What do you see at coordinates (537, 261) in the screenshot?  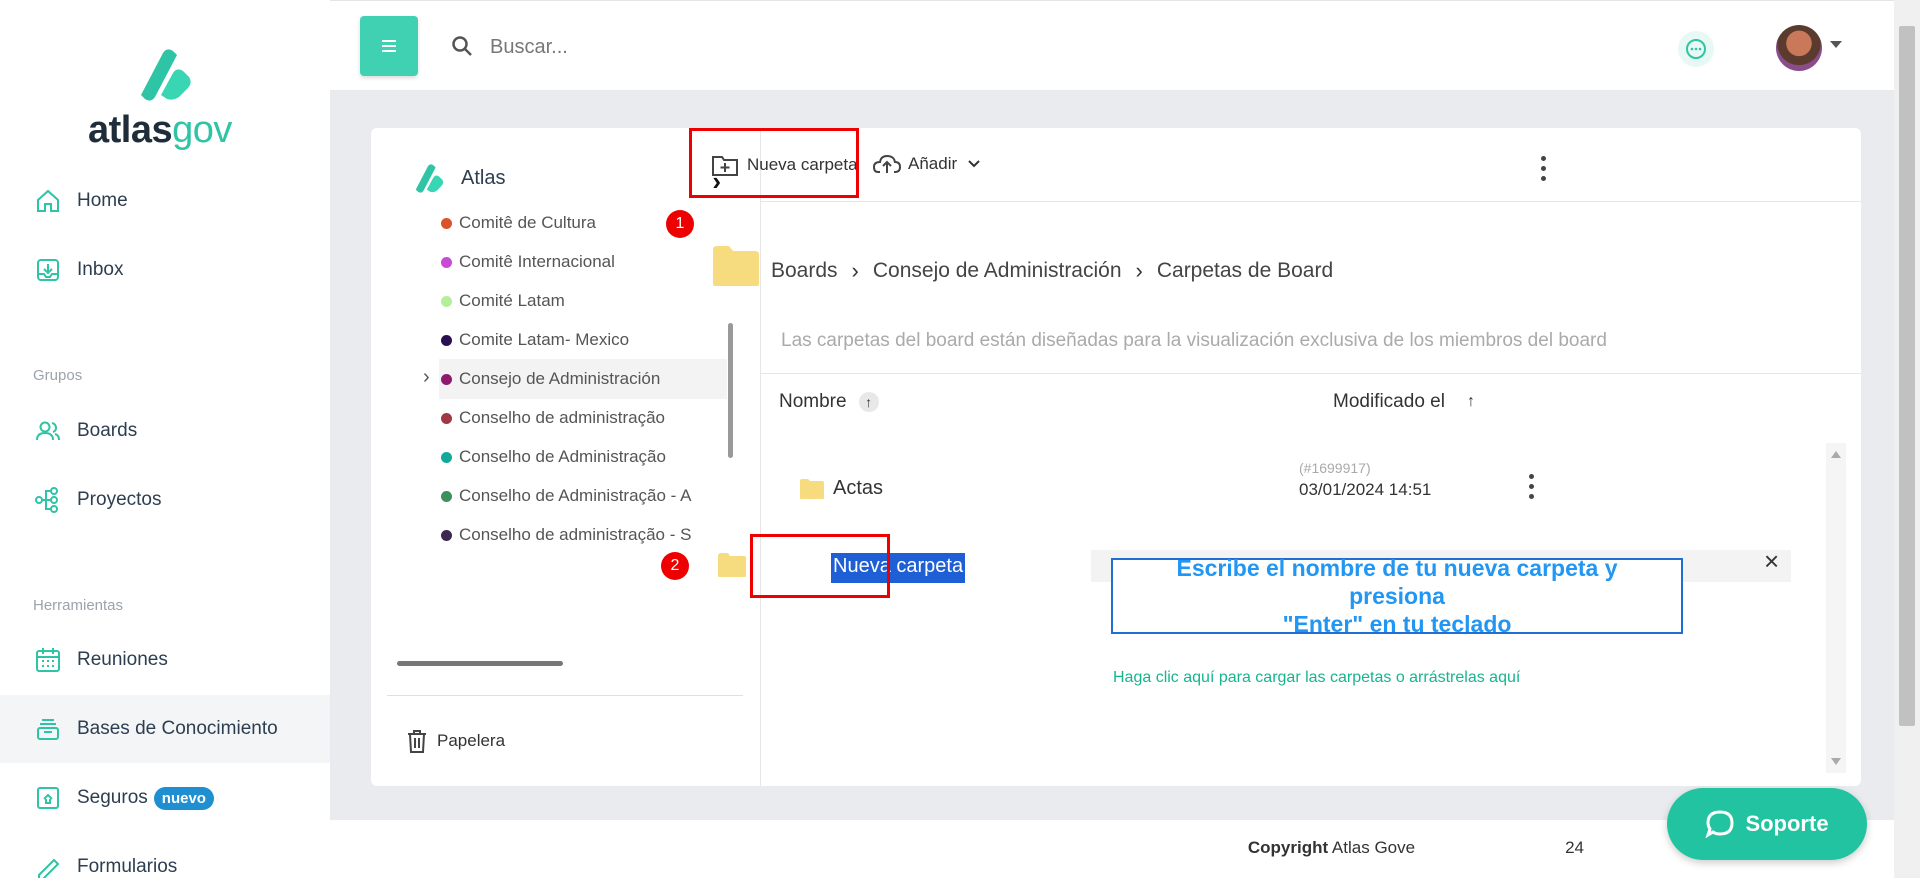 I see `tree-item-label: Comitê Internacional` at bounding box center [537, 261].